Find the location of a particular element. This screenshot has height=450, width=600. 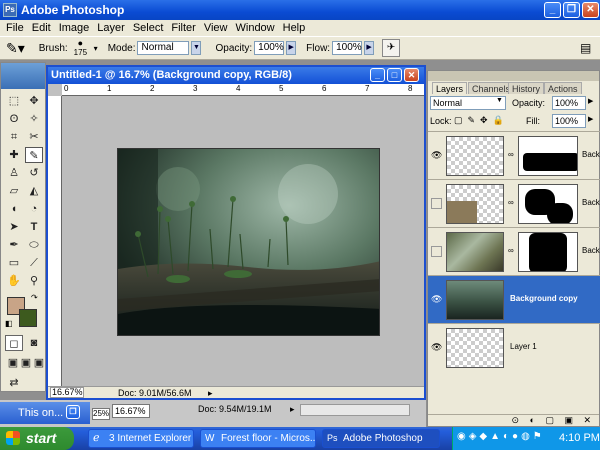

flow-input: 100% is located at coordinates (347, 48).